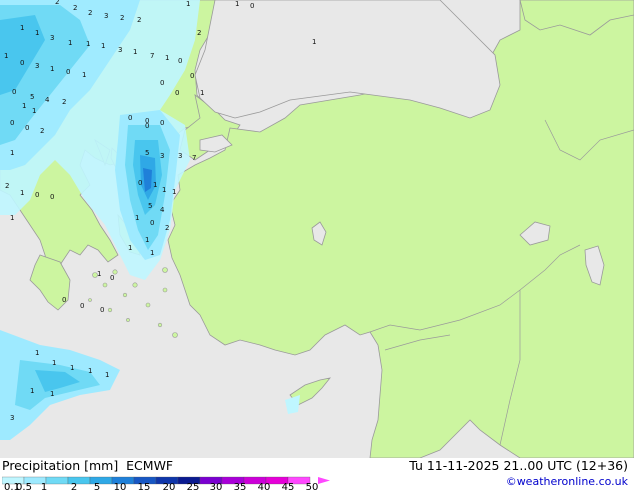 This screenshot has height=490, width=634. I want to click on chart-title: Precipitation [mm] ECMWF, so click(88, 465).